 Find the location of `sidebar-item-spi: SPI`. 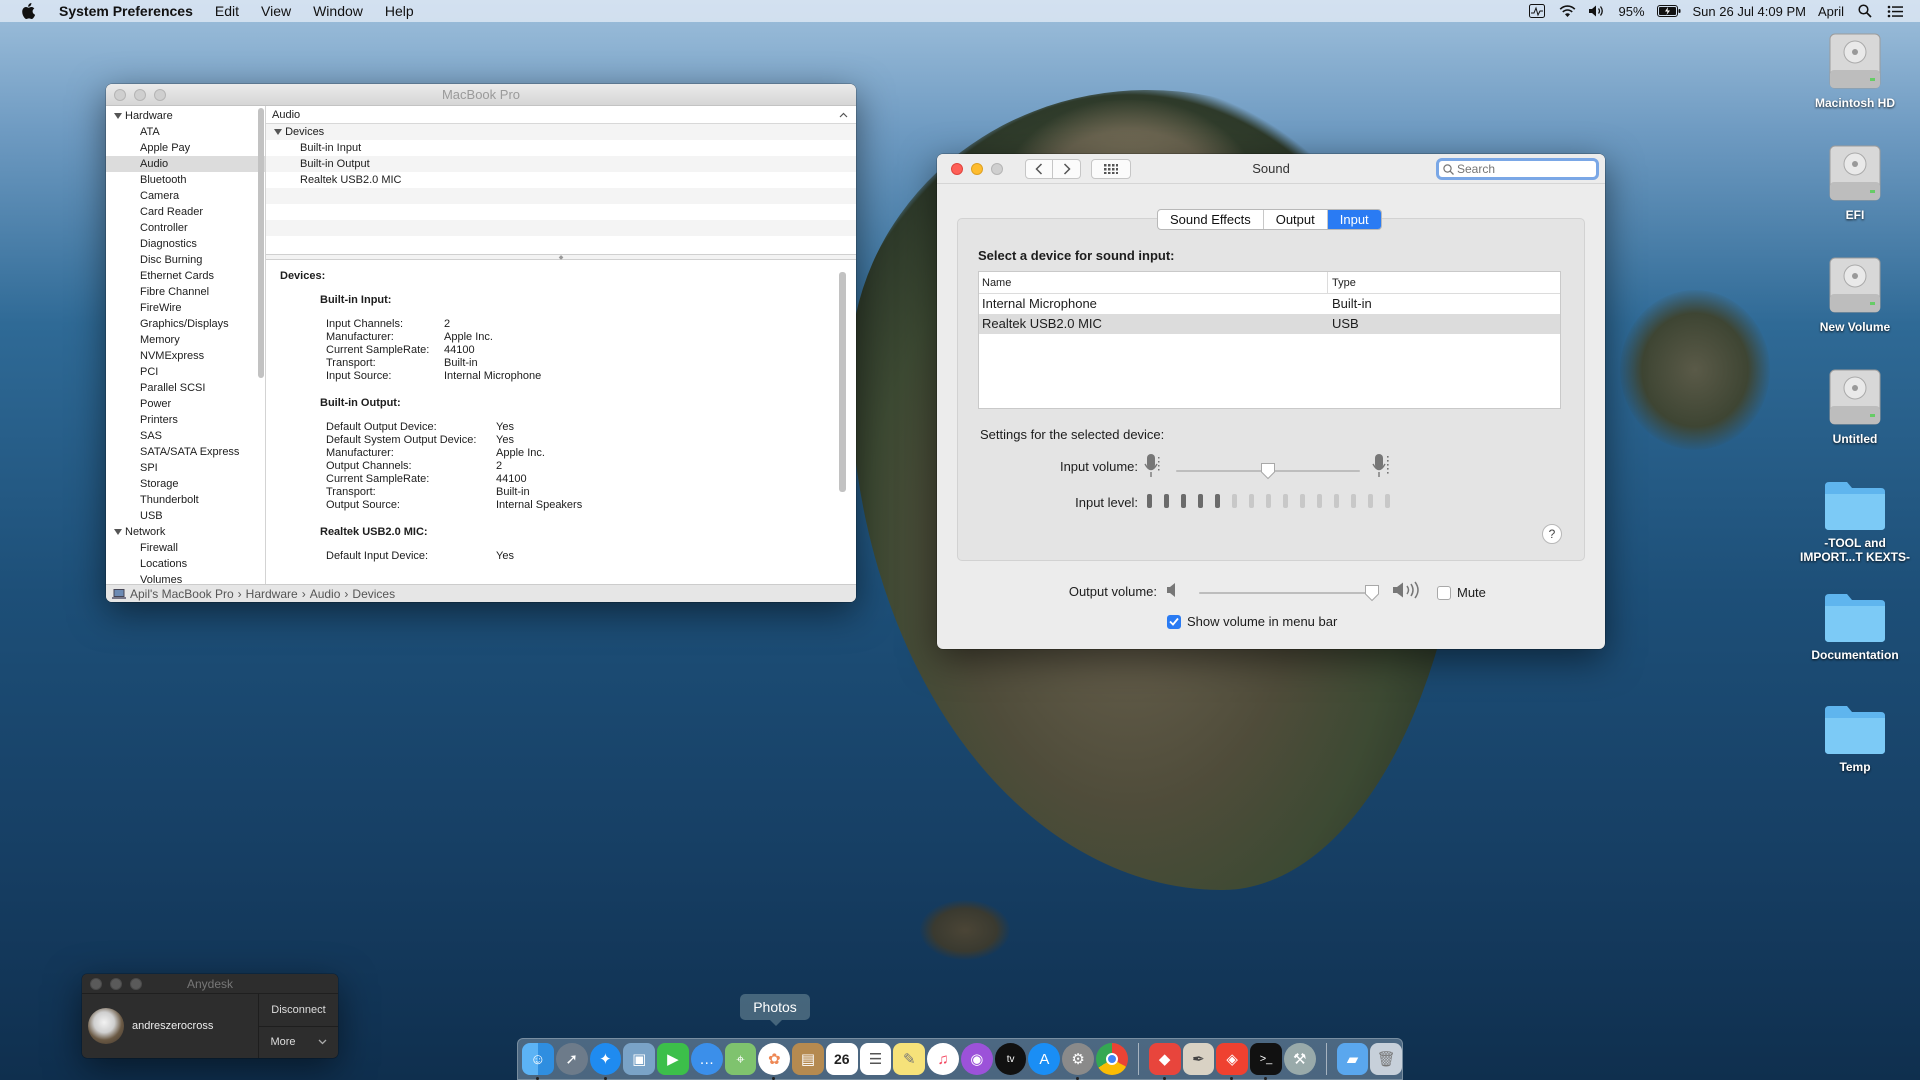

sidebar-item-spi: SPI is located at coordinates (185, 468).